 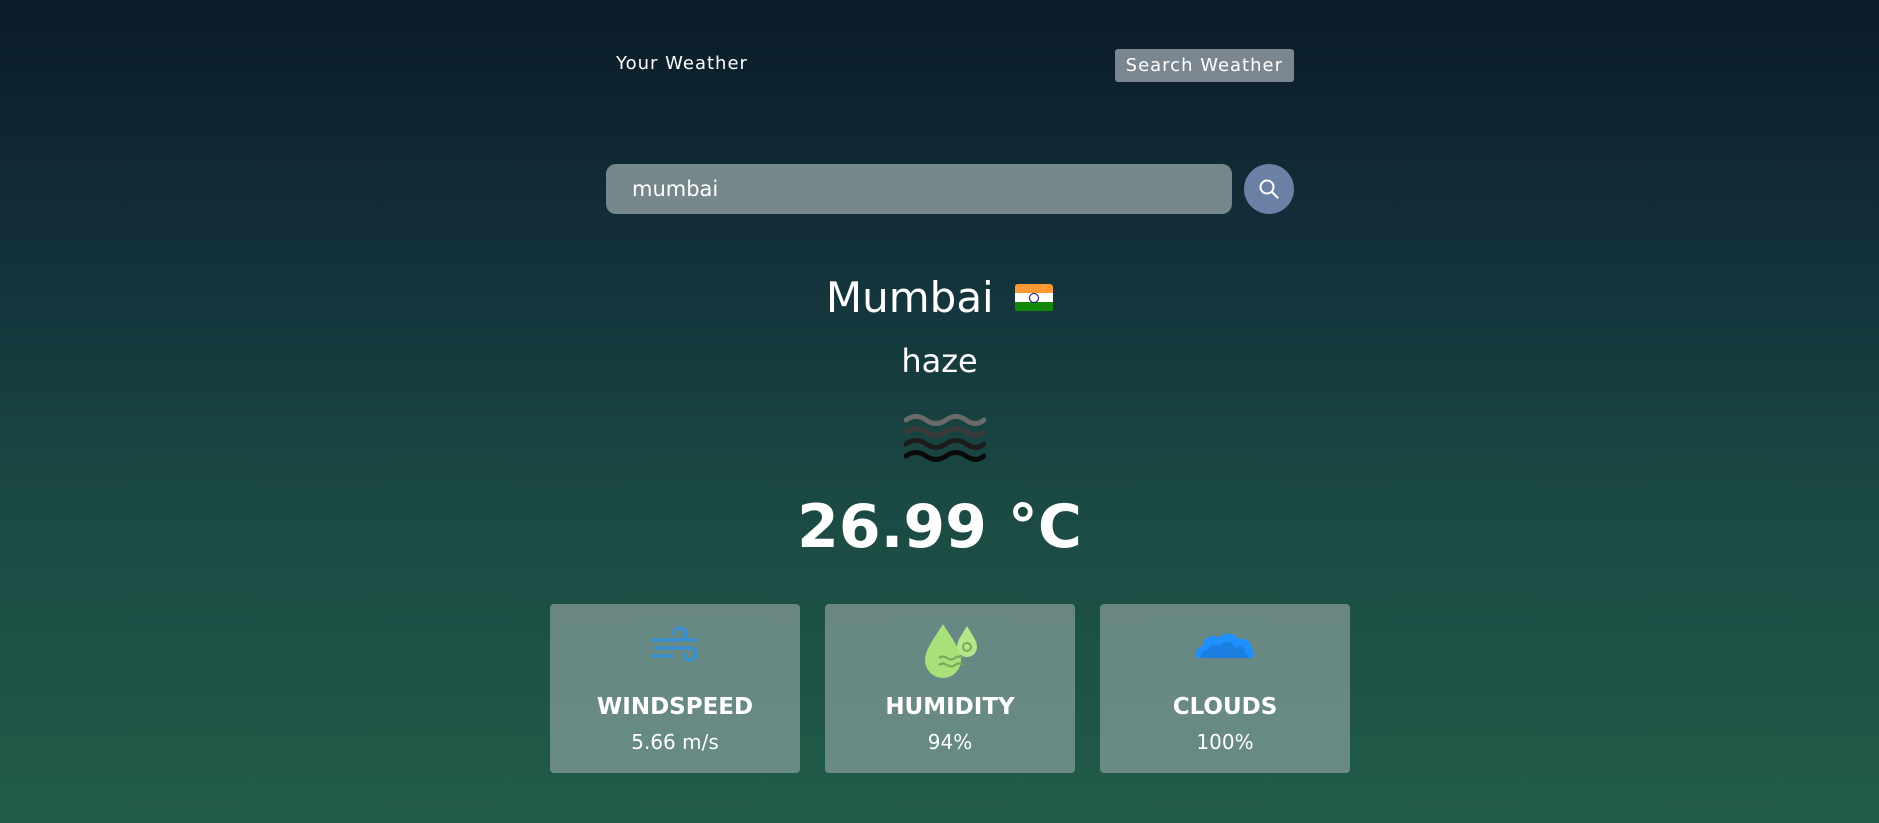 What do you see at coordinates (951, 651) in the screenshot?
I see `humidity-icon` at bounding box center [951, 651].